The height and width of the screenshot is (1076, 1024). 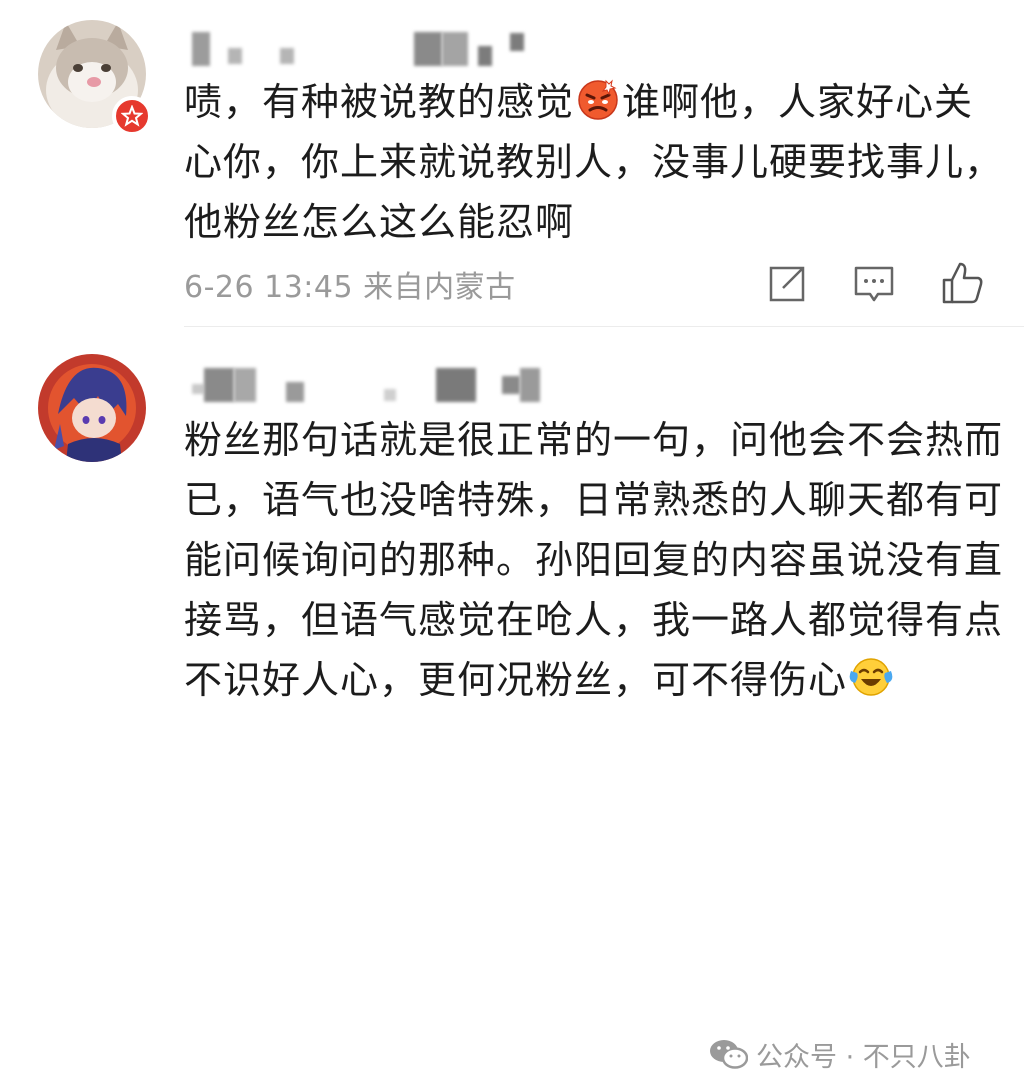 I want to click on avatar-anime, so click(x=92, y=408).